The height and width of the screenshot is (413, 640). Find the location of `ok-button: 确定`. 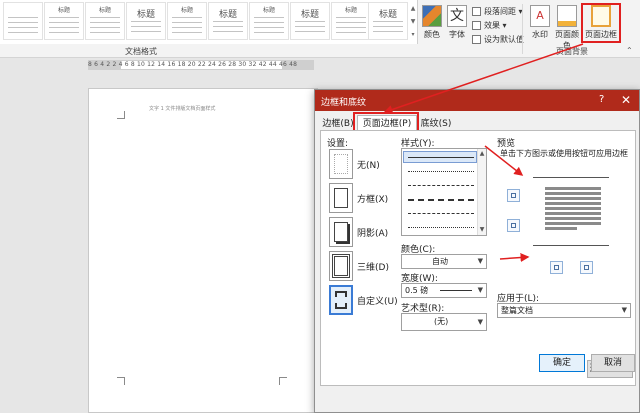

ok-button: 确定 is located at coordinates (562, 363).